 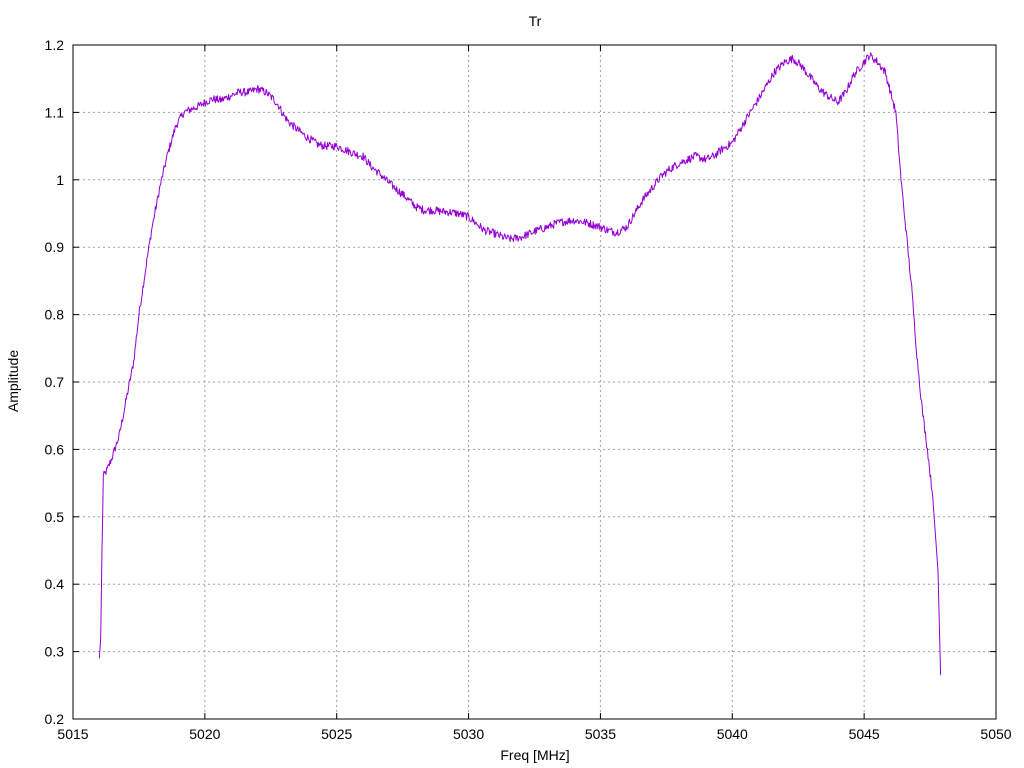 What do you see at coordinates (60, 180) in the screenshot?
I see `y-tick-label: 1` at bounding box center [60, 180].